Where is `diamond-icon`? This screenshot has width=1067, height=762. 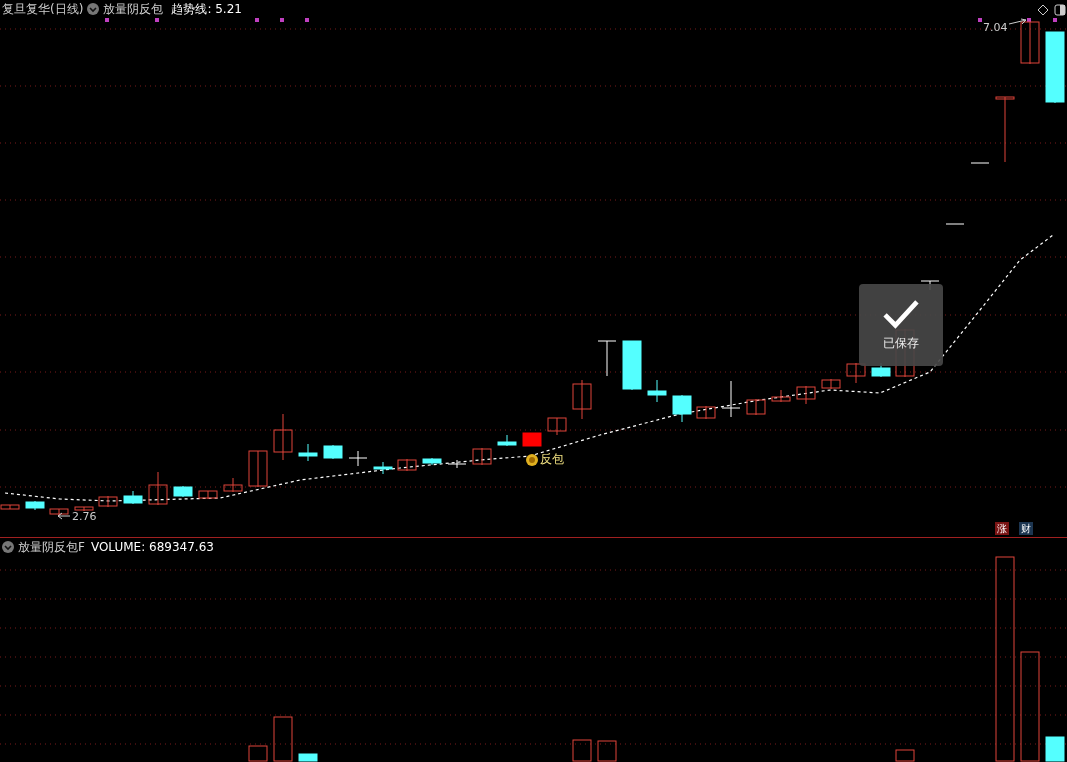 diamond-icon is located at coordinates (1043, 10).